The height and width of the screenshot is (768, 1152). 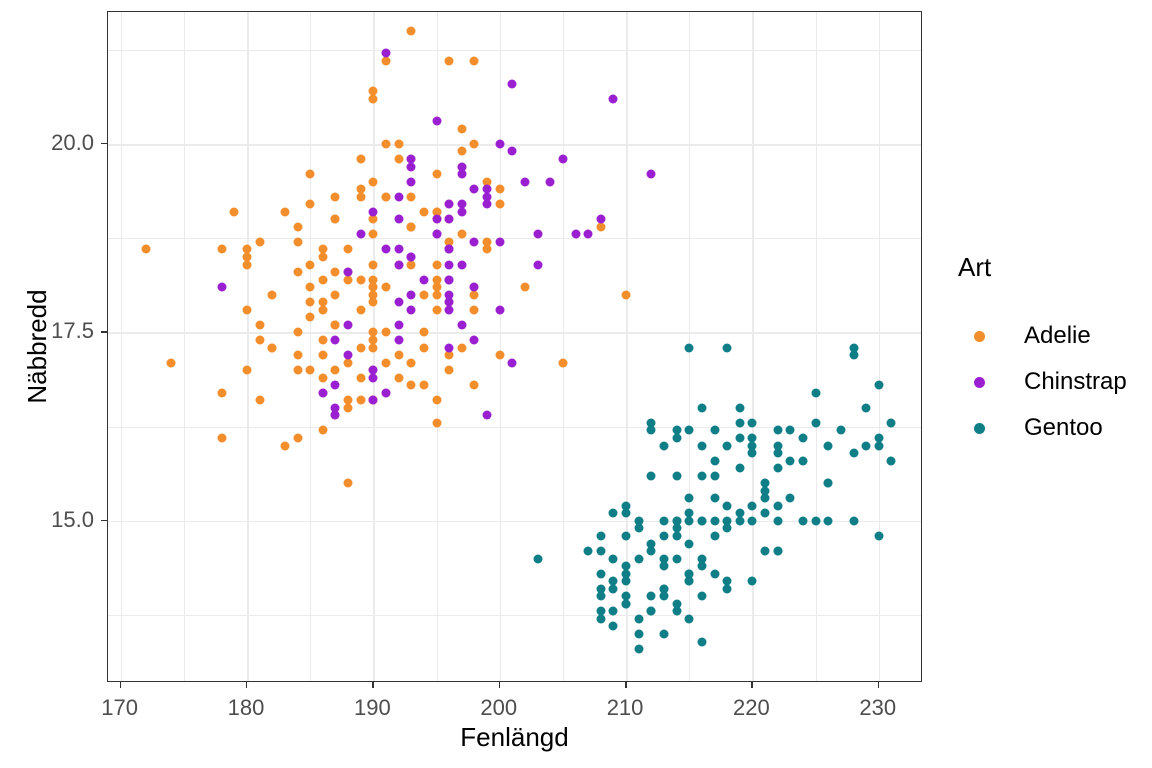 I want to click on legend-item-chinstrap: Chinstrap, so click(x=1042, y=382).